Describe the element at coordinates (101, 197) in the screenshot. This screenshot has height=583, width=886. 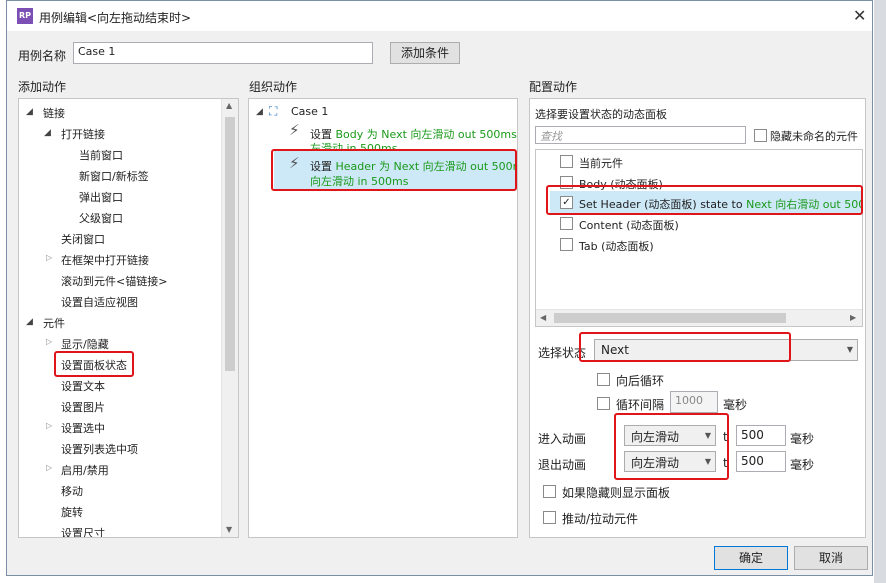
I see `tree-item-popup: 弹出窗口` at that location.